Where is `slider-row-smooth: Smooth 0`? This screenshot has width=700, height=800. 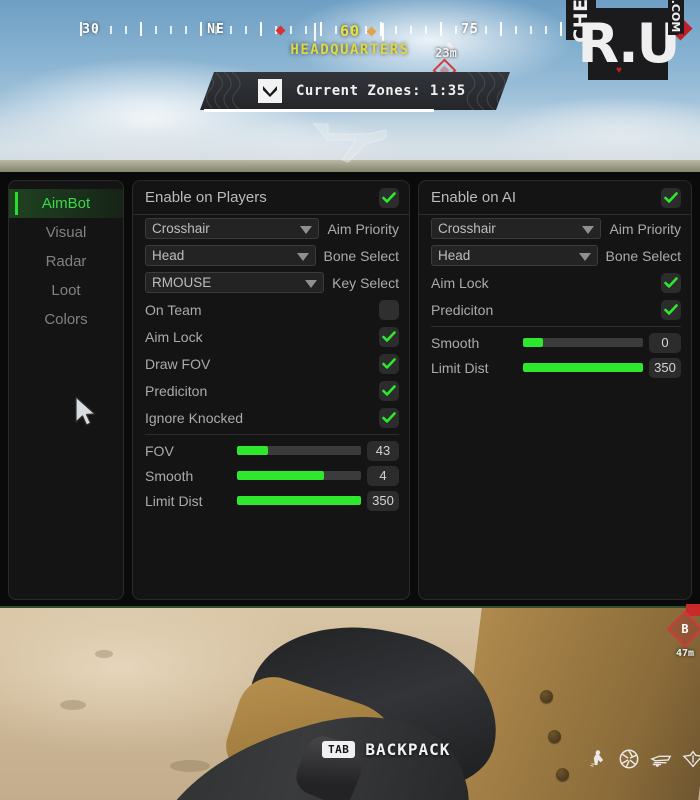
slider-row-smooth: Smooth 0 is located at coordinates (555, 342).